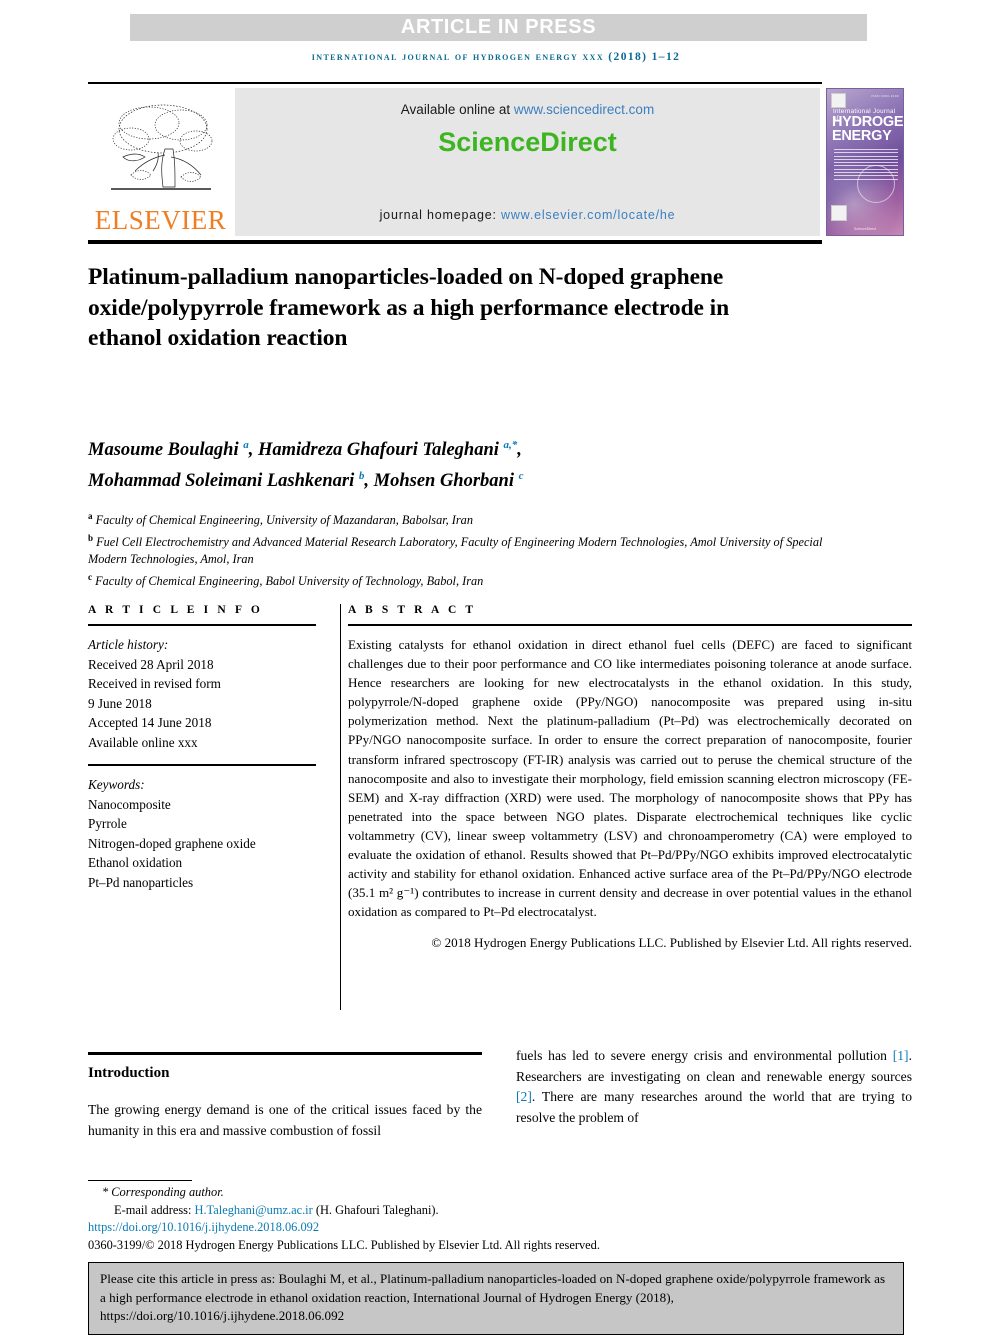  What do you see at coordinates (172, 843) in the screenshot?
I see `keyword-item: Nitrogen-doped graphene oxide` at bounding box center [172, 843].